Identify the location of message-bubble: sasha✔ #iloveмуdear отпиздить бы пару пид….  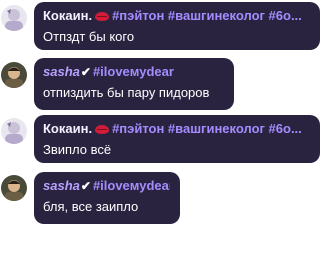
(134, 84).